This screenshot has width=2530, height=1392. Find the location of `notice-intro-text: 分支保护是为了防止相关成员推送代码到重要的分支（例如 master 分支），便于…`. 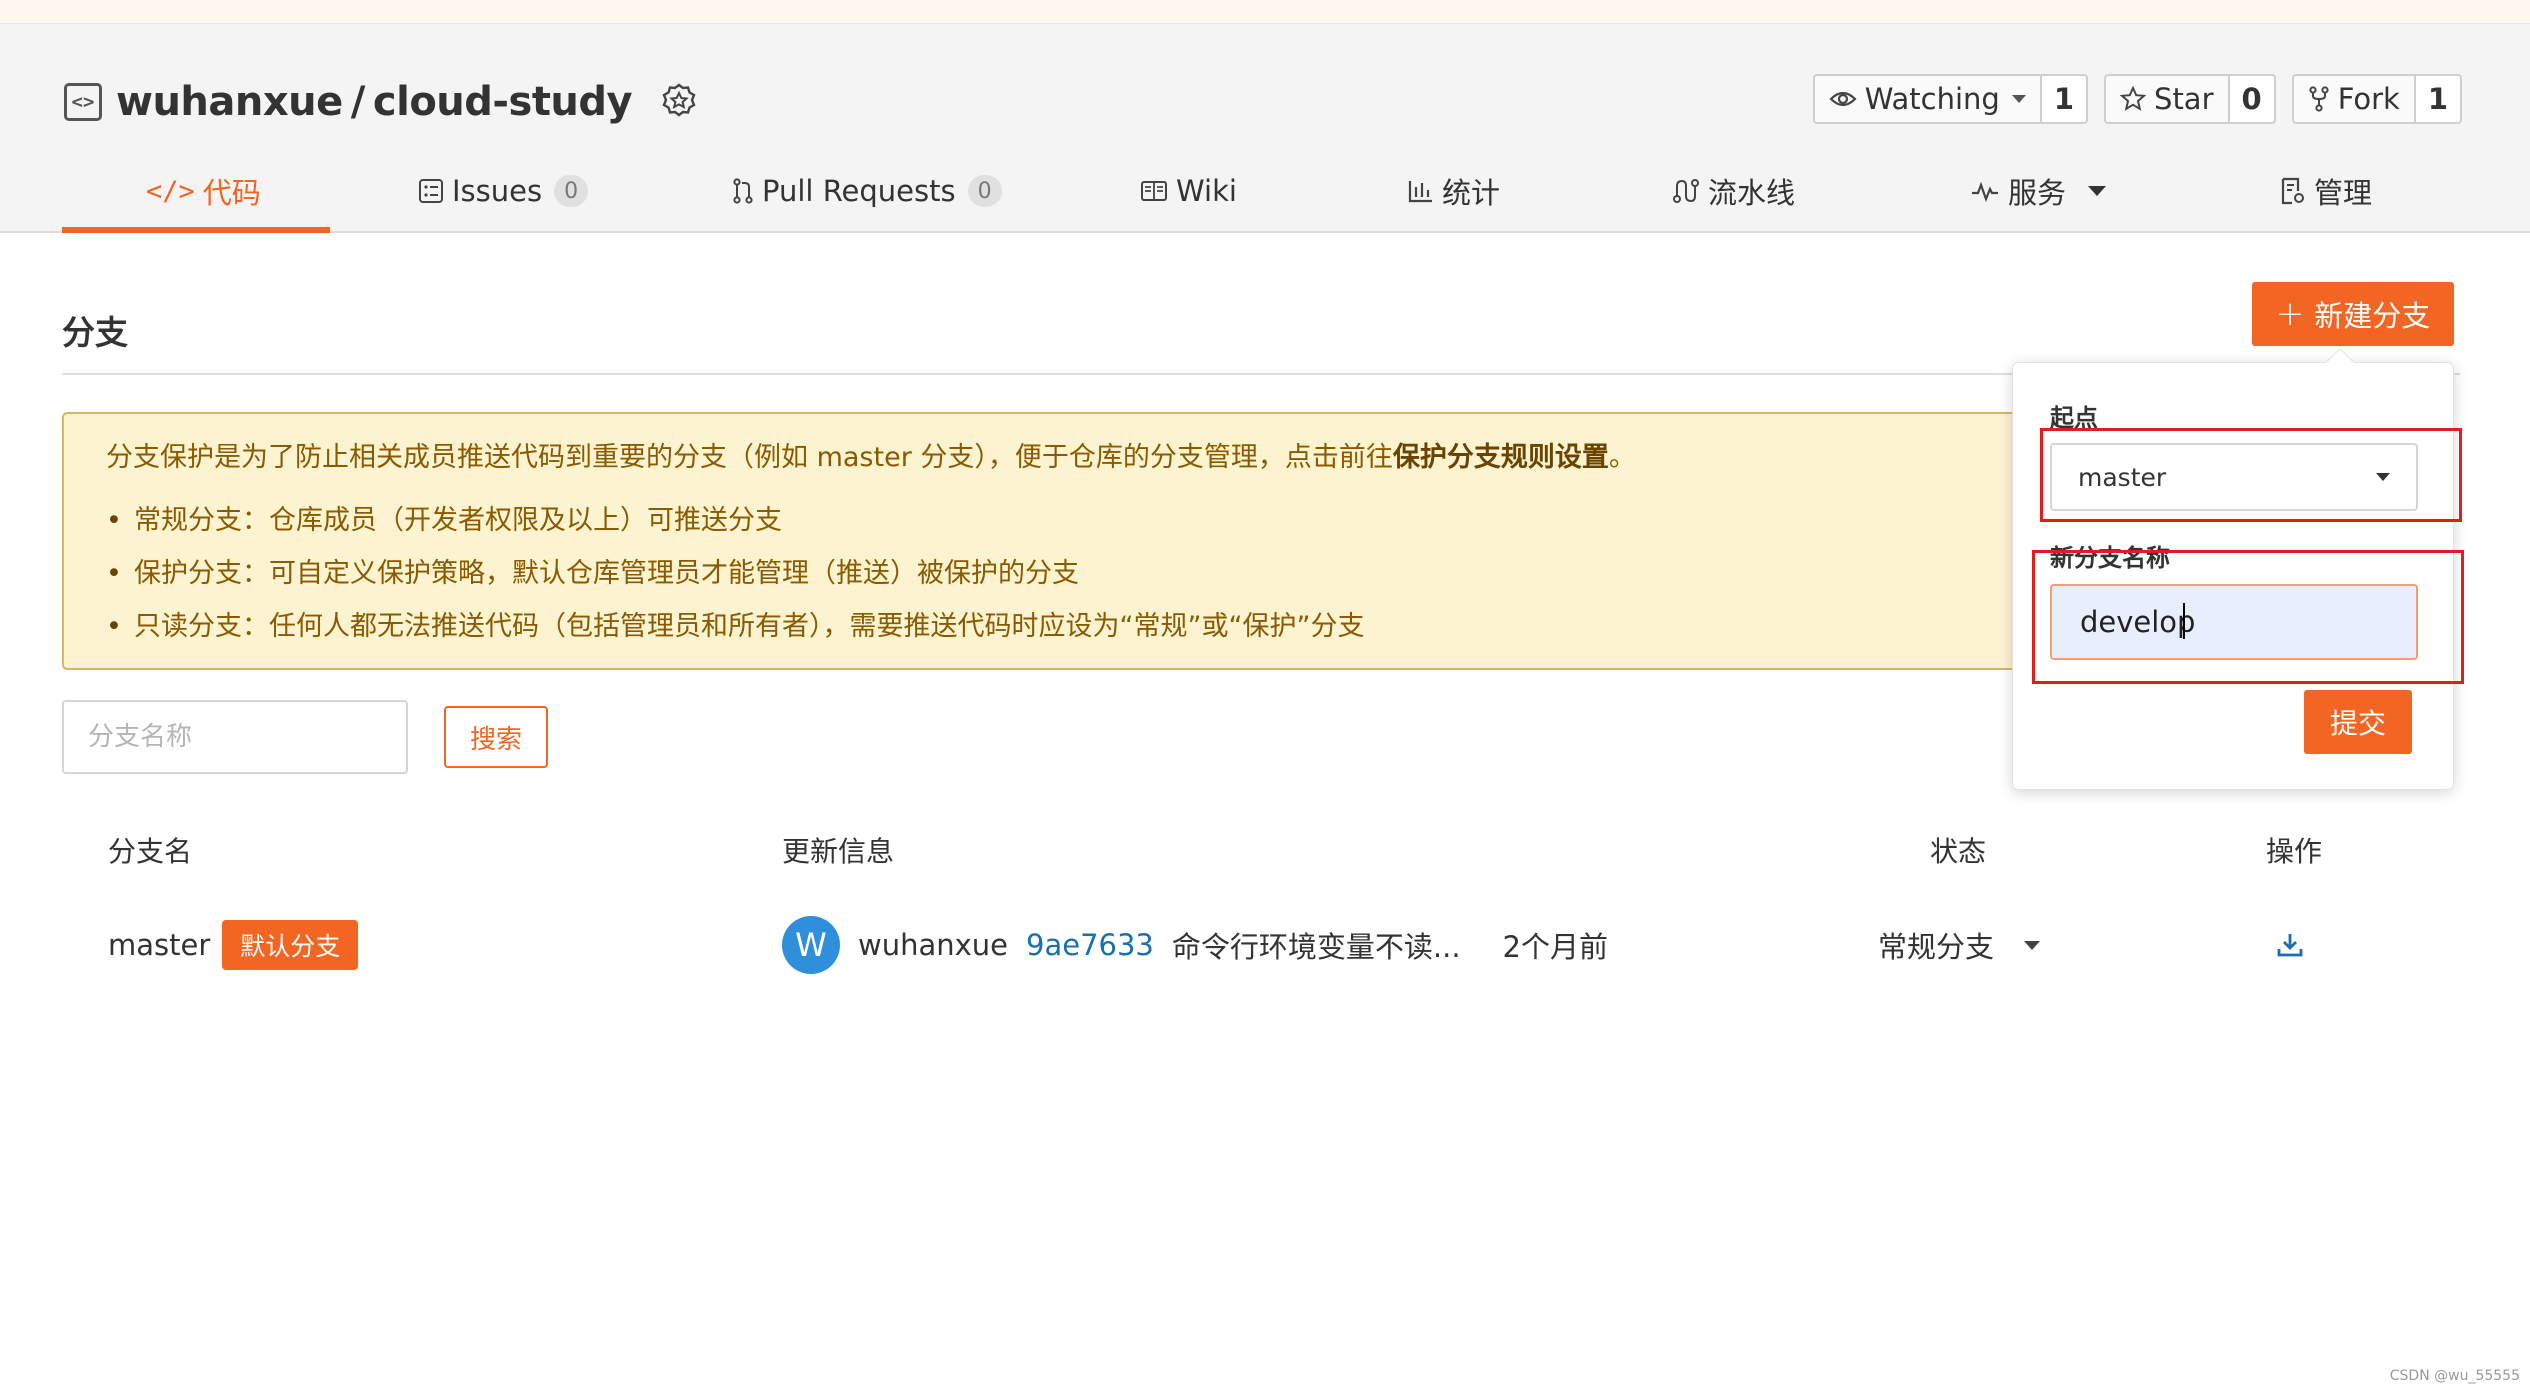

notice-intro-text: 分支保护是为了防止相关成员推送代码到重要的分支（例如 master 分支），便于… is located at coordinates (749, 457).